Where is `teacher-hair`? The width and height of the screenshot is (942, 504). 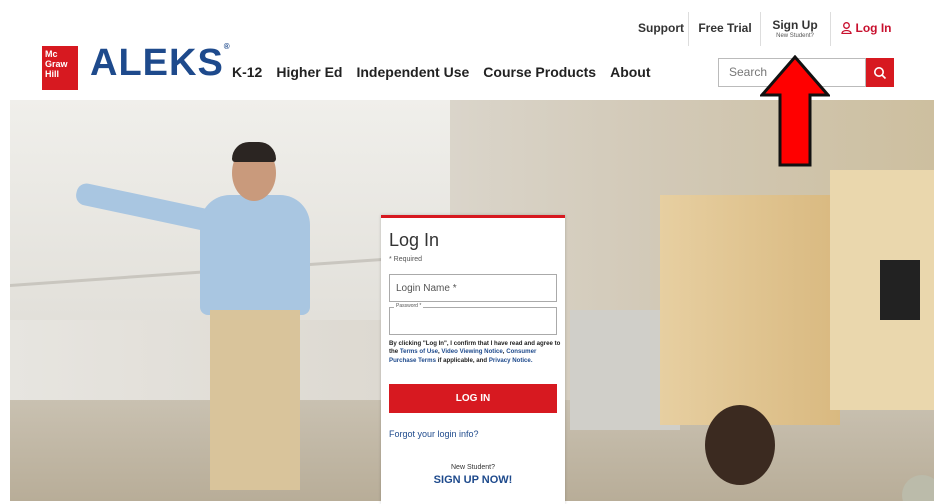
teacher-hair is located at coordinates (254, 152).